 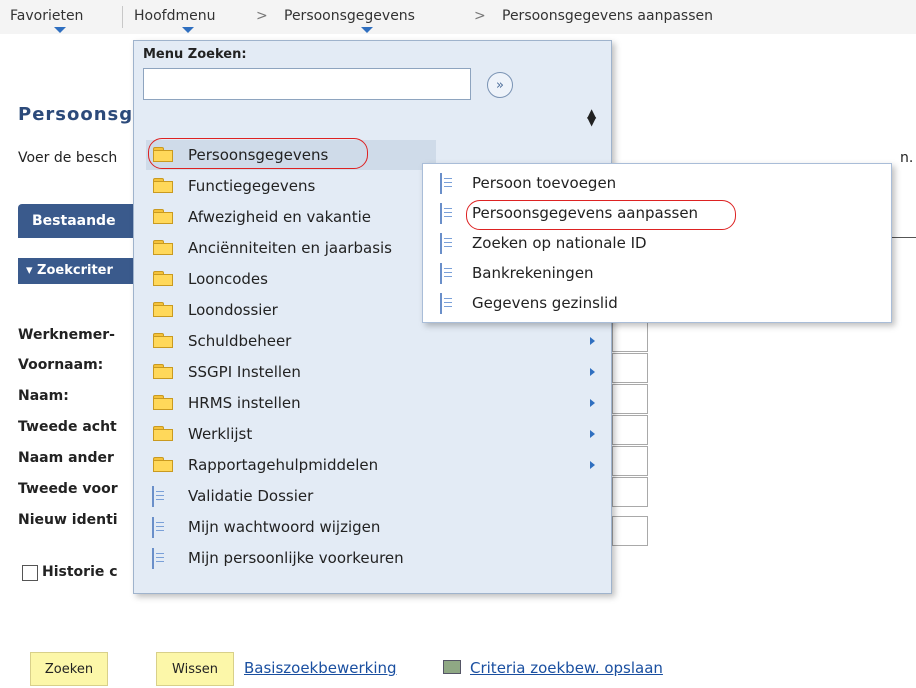 I want to click on menu-item: Rapportagehulpmiddelen, so click(x=376, y=465).